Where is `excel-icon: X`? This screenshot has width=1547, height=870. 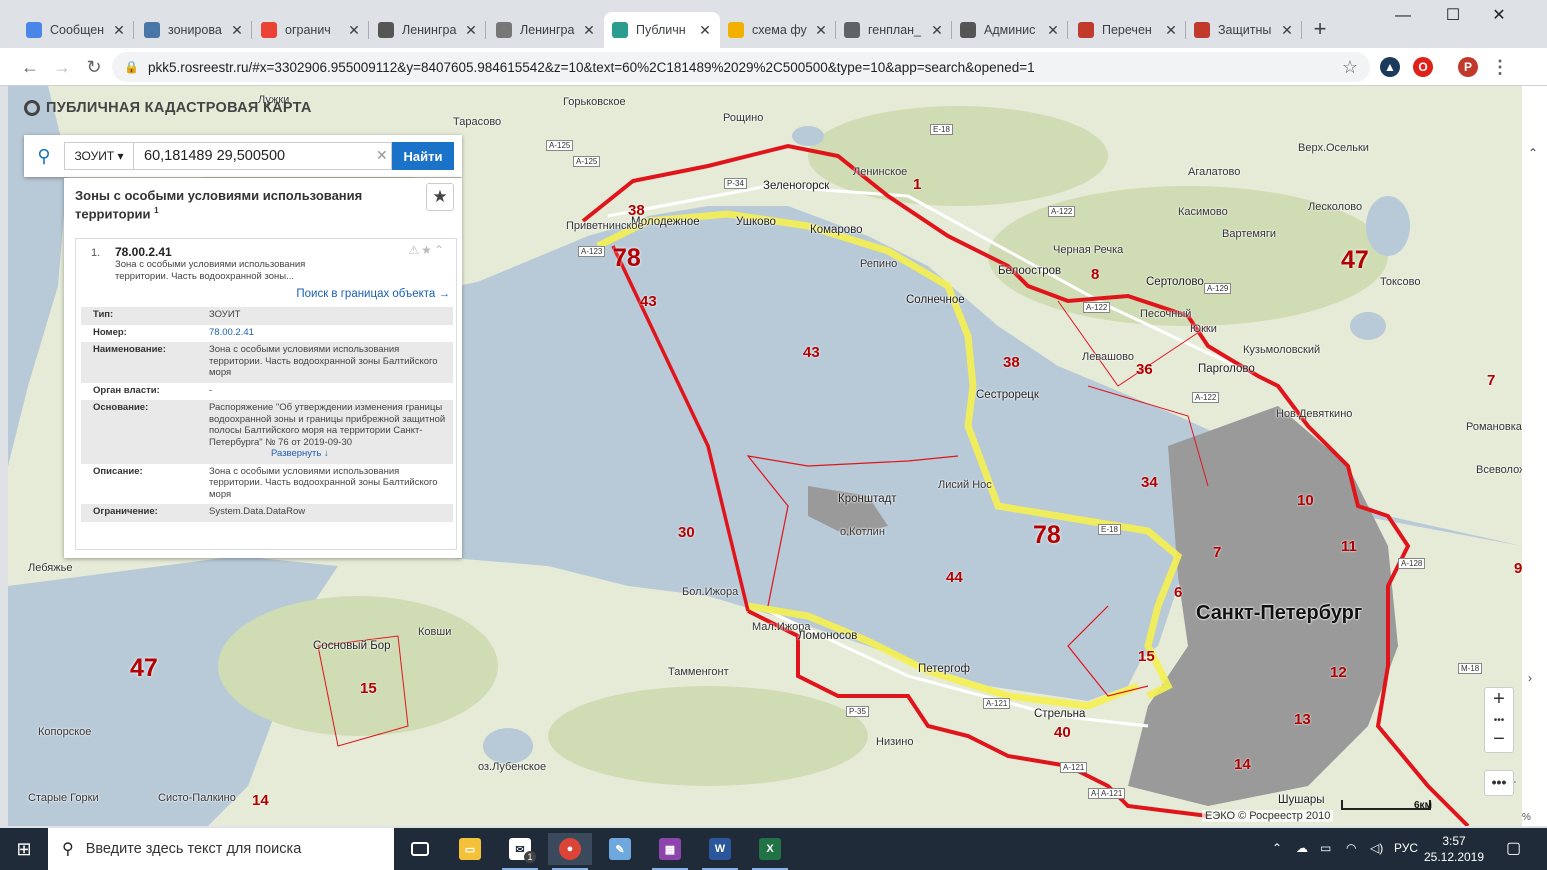
excel-icon: X is located at coordinates (770, 851).